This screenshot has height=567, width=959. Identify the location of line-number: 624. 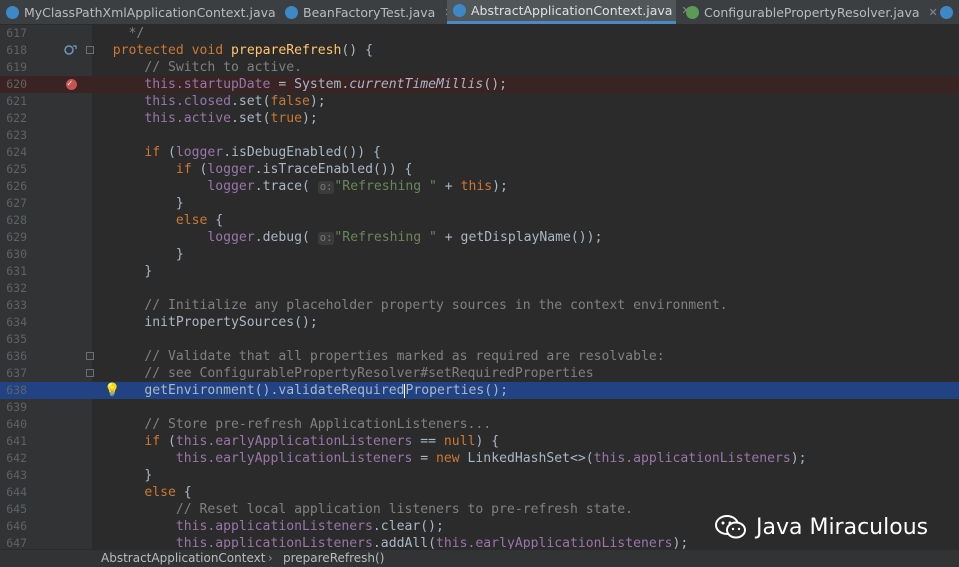
(16, 152).